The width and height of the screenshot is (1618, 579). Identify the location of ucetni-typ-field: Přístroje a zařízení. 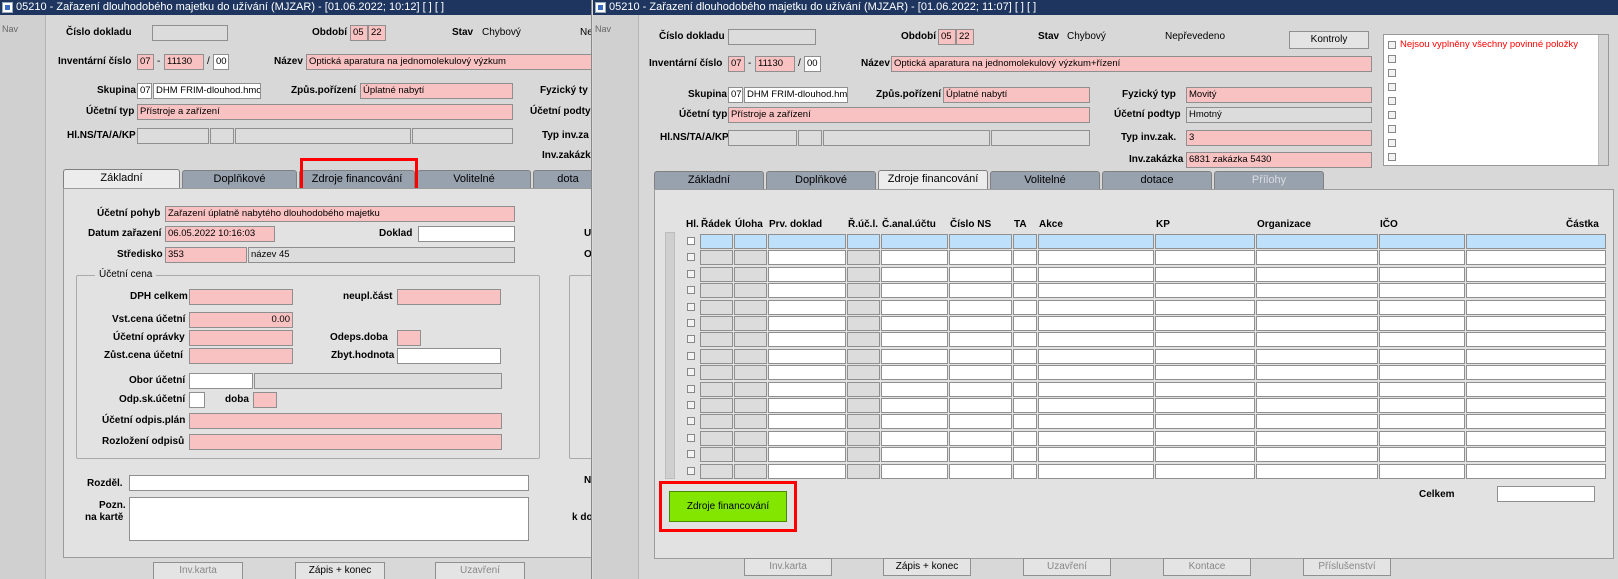
(909, 115).